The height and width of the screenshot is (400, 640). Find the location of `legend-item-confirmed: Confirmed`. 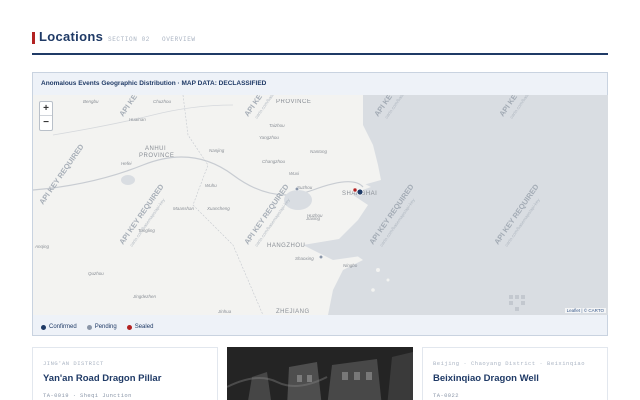

legend-item-confirmed: Confirmed is located at coordinates (59, 327).